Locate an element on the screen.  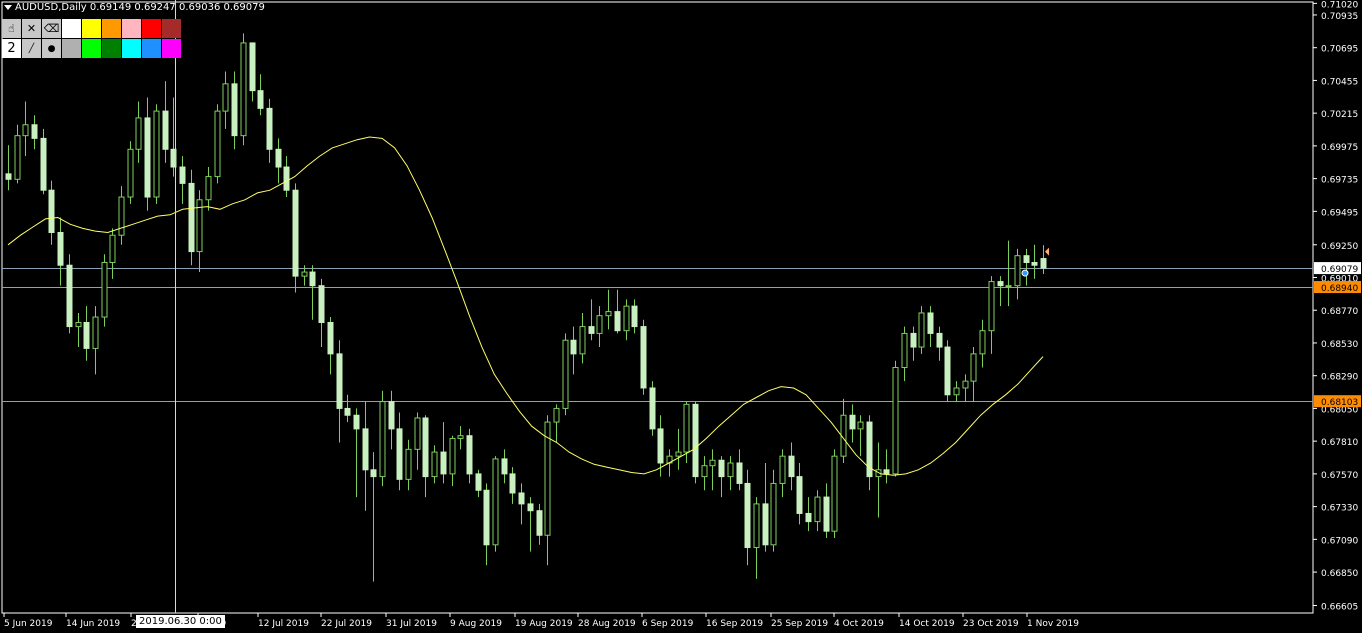
x-tick-label: 14 Oct 2019 is located at coordinates (927, 624).